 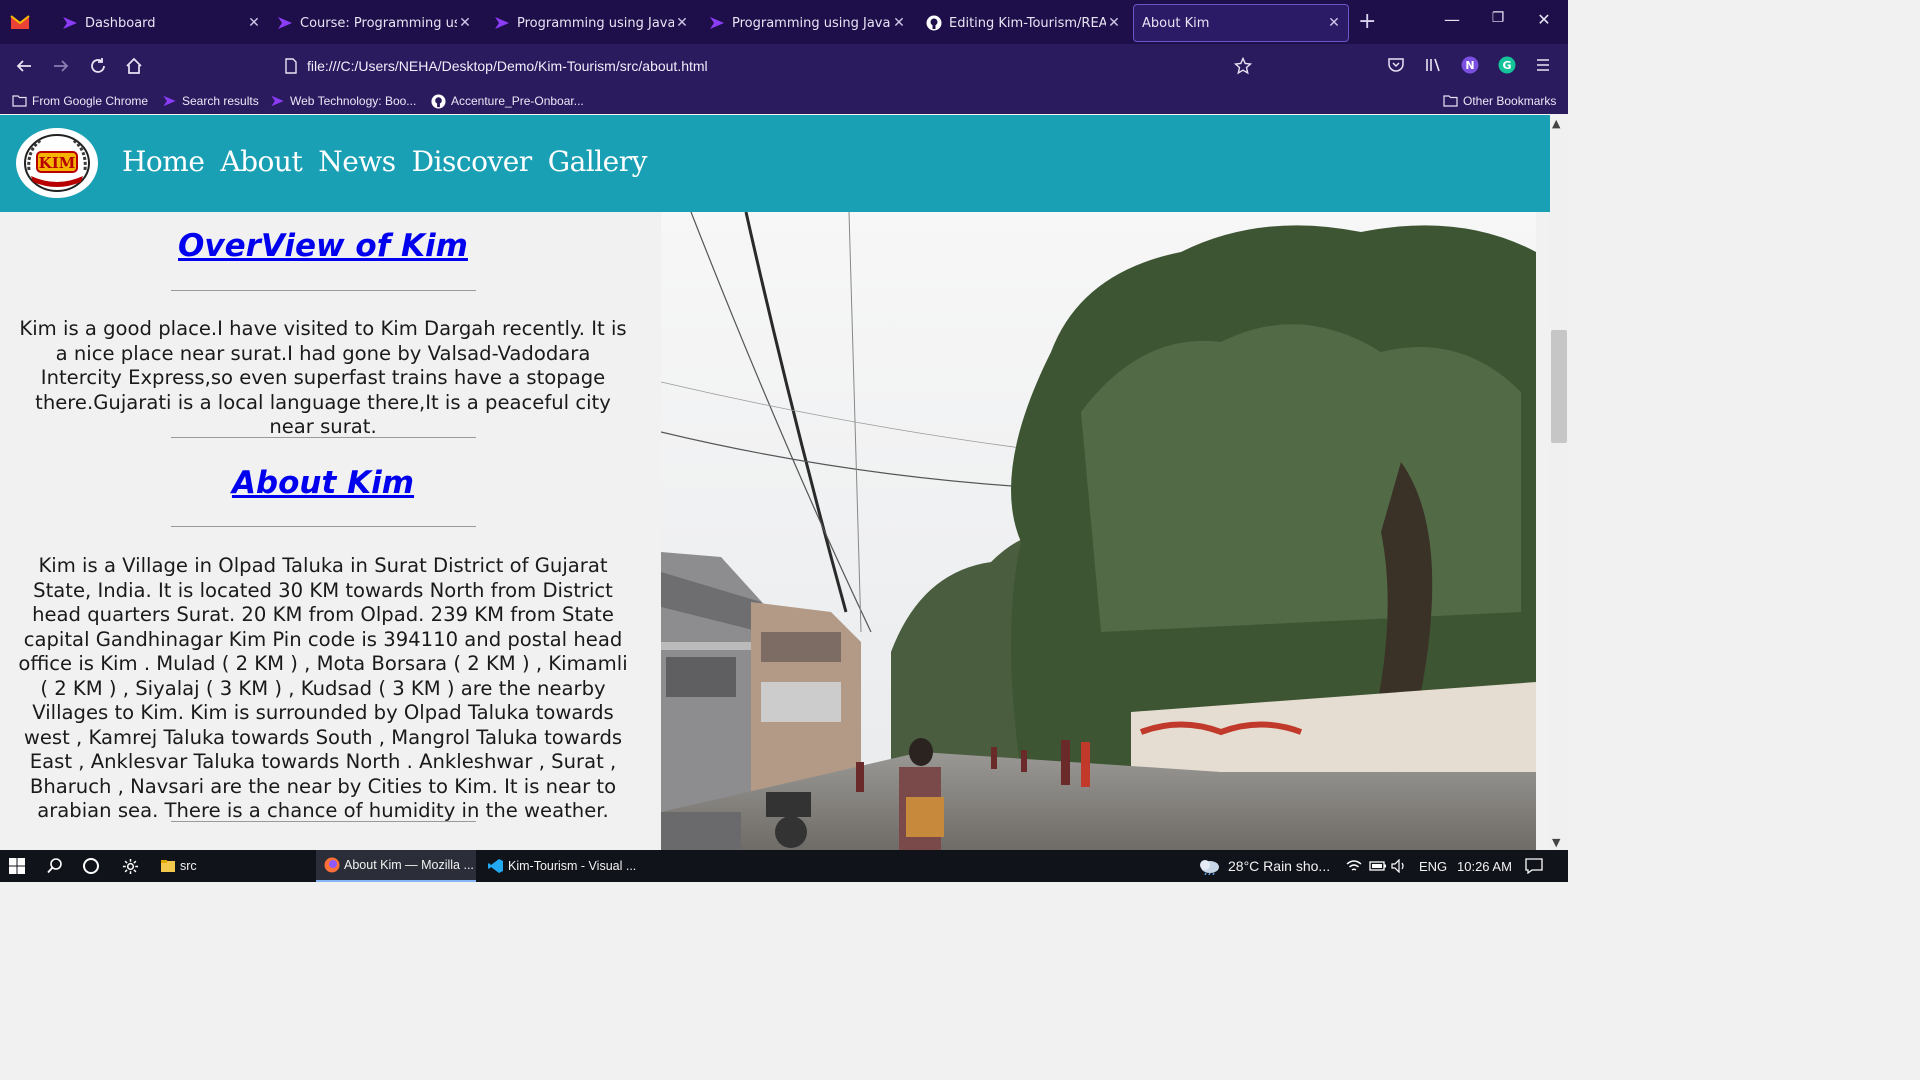 What do you see at coordinates (472, 161) in the screenshot?
I see `nav-discover-link: Discover` at bounding box center [472, 161].